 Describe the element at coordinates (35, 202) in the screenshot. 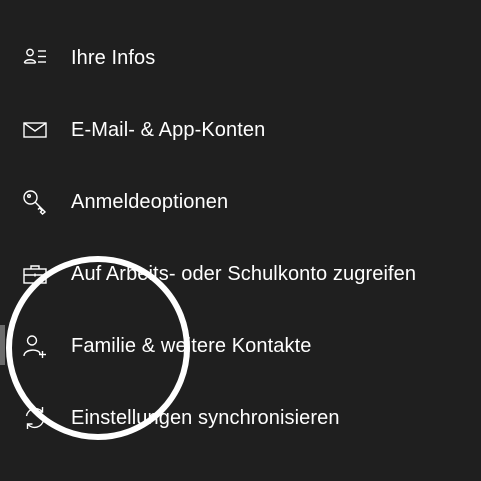

I see `key-icon` at that location.